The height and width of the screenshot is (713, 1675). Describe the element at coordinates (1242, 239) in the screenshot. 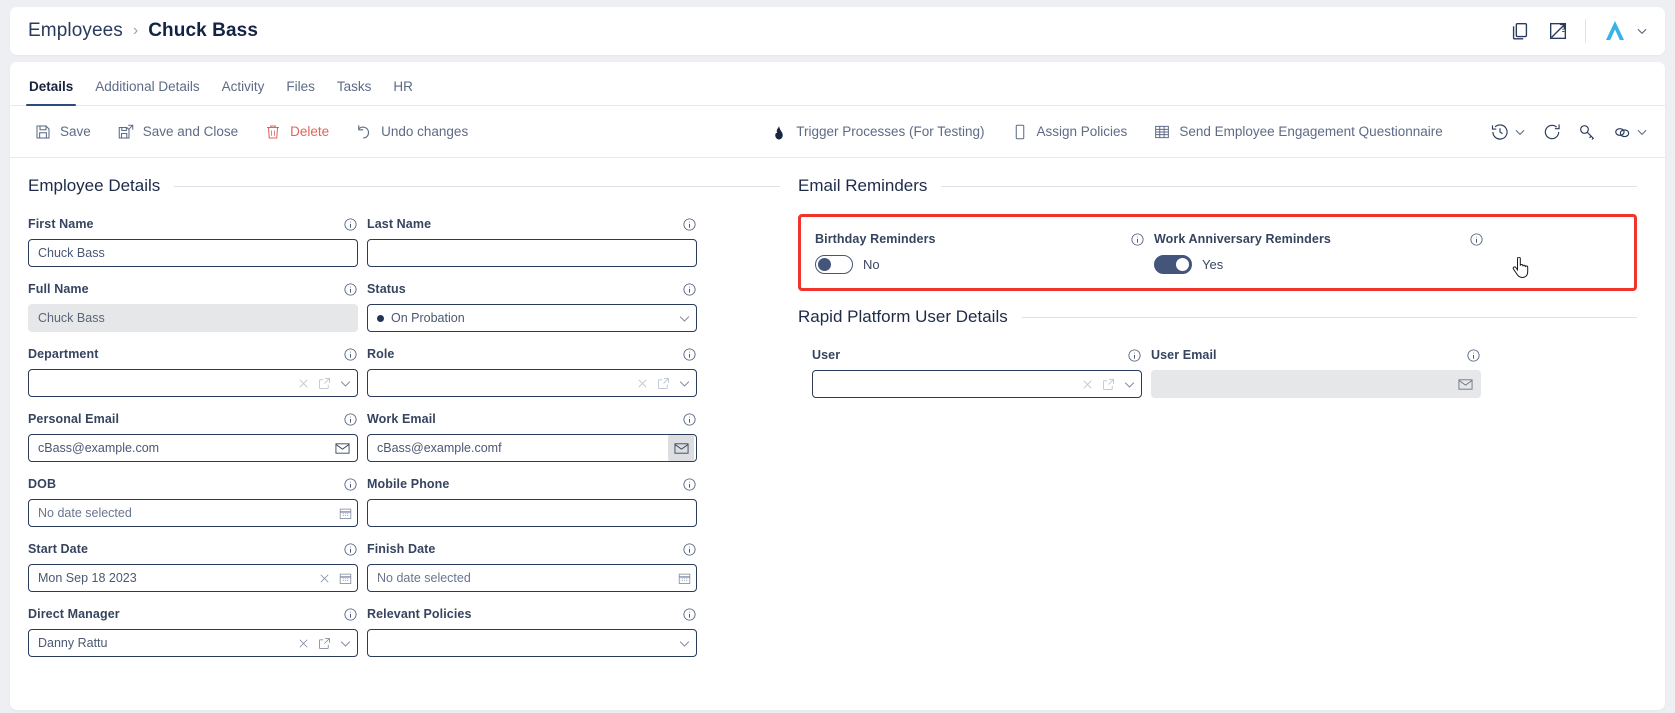

I see `field-label: Work Anniversary Reminders` at that location.